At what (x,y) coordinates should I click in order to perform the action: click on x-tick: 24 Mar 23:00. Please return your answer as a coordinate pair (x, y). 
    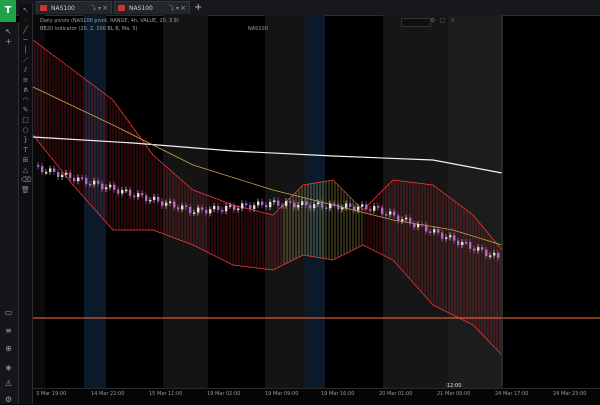
    Looking at the image, I should click on (570, 394).